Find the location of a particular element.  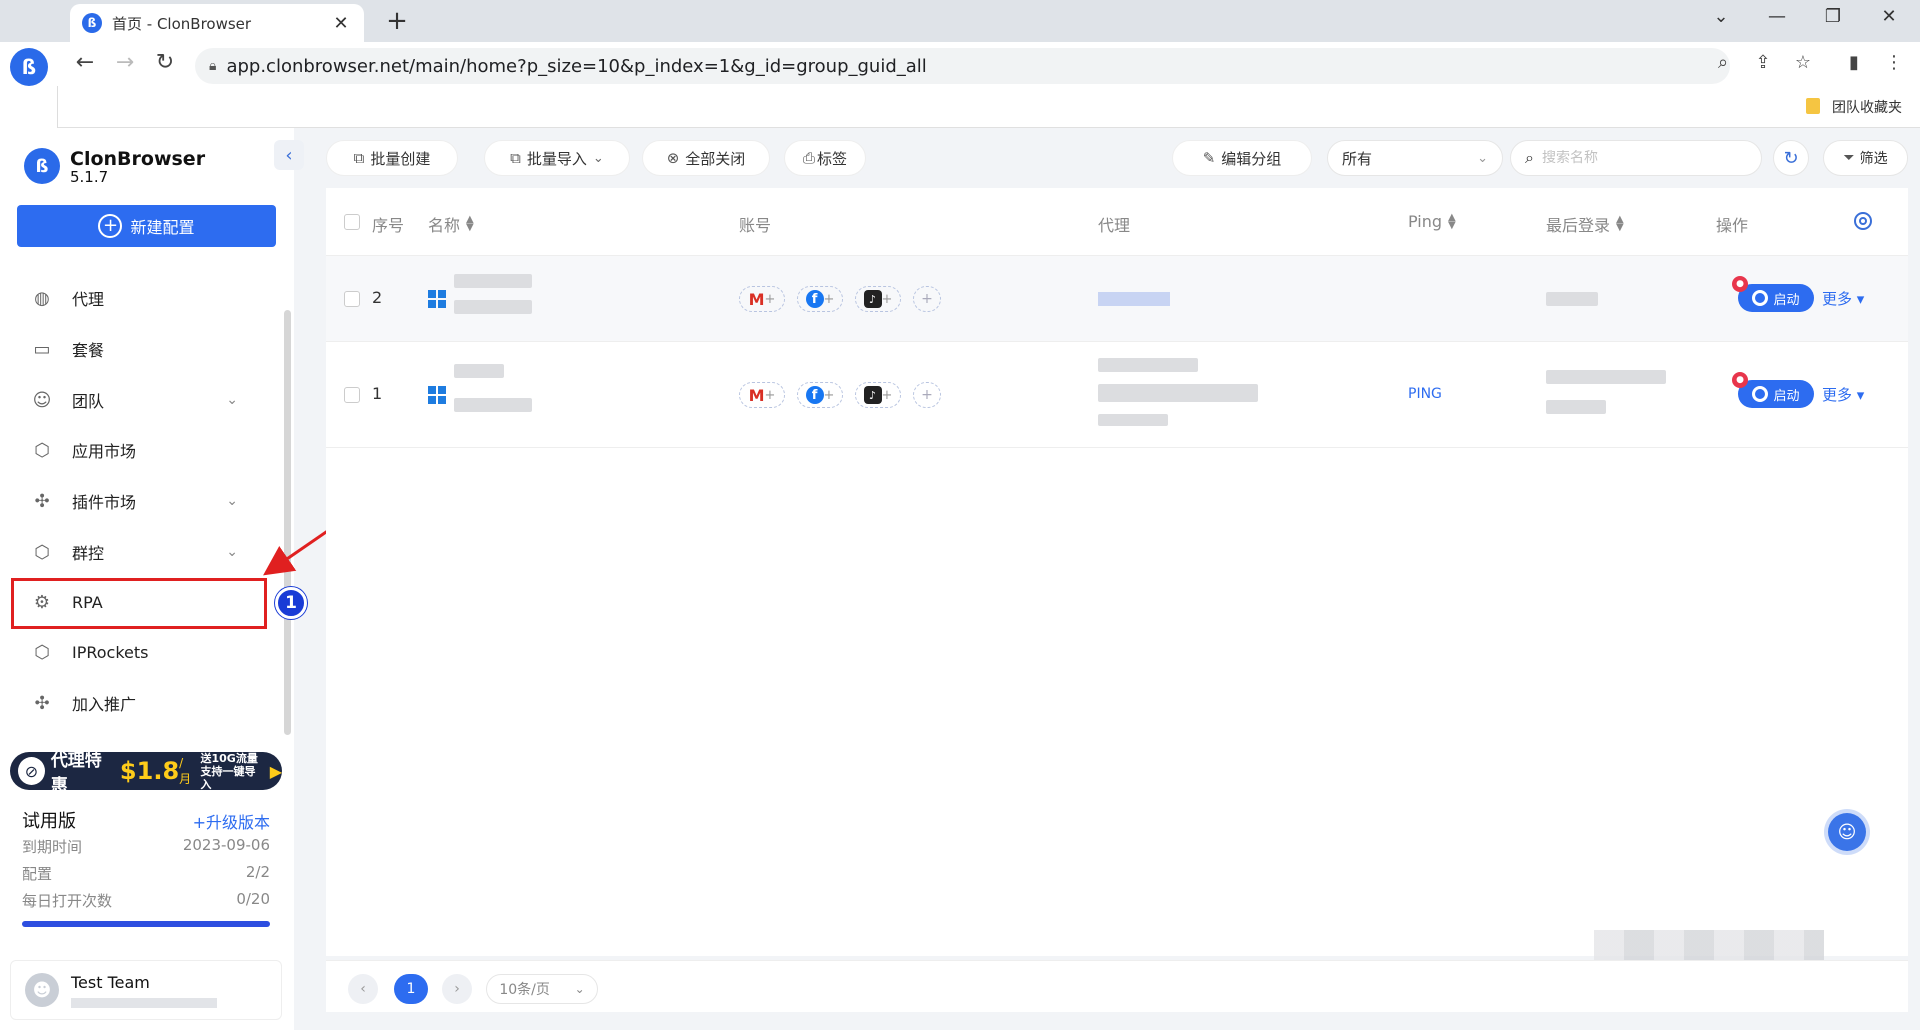

batch-import-button: ⧉ 批量导入 ⌄ is located at coordinates (557, 158).